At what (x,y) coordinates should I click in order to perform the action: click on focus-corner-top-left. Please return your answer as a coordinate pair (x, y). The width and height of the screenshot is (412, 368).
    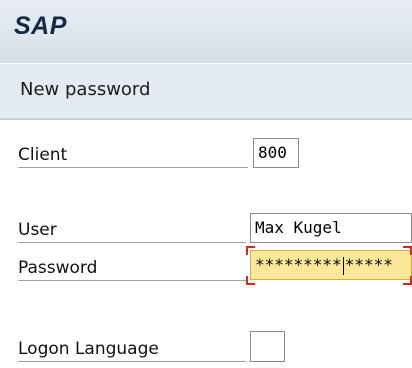
    Looking at the image, I should click on (250, 250).